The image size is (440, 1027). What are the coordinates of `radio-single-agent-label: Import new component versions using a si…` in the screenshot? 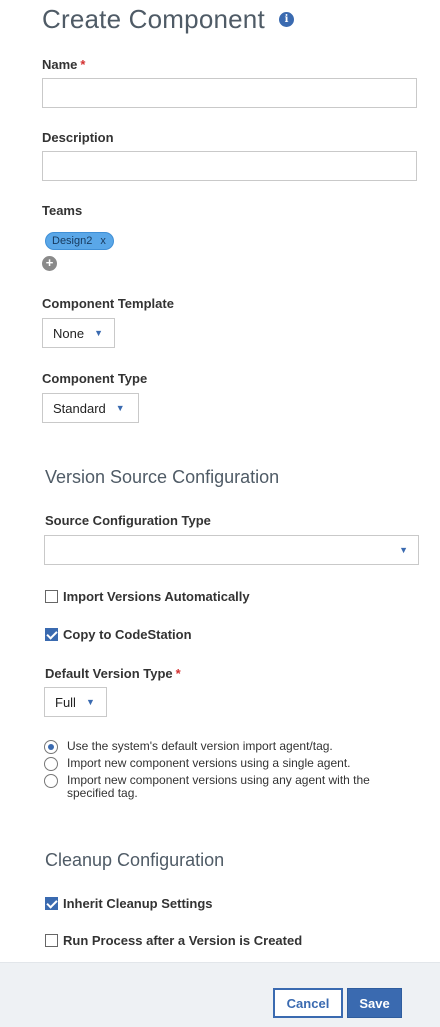 It's located at (209, 763).